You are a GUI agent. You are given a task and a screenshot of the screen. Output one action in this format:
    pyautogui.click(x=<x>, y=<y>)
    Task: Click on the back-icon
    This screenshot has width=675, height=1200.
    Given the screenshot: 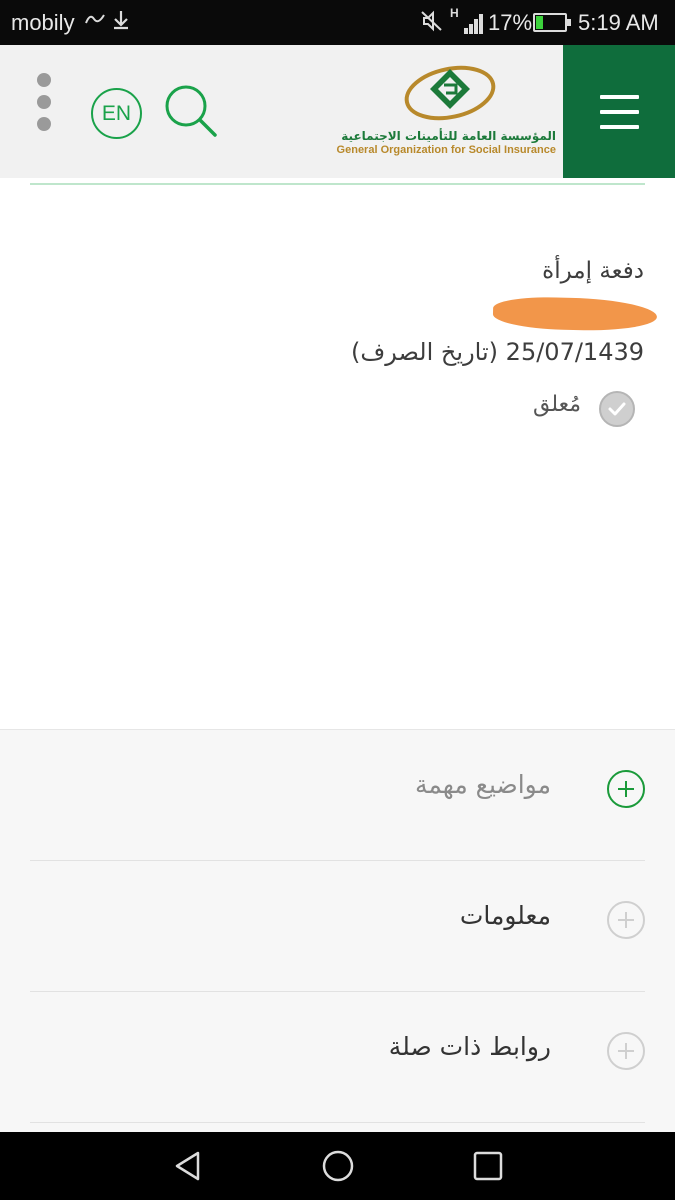 What is the action you would take?
    pyautogui.click(x=188, y=1166)
    